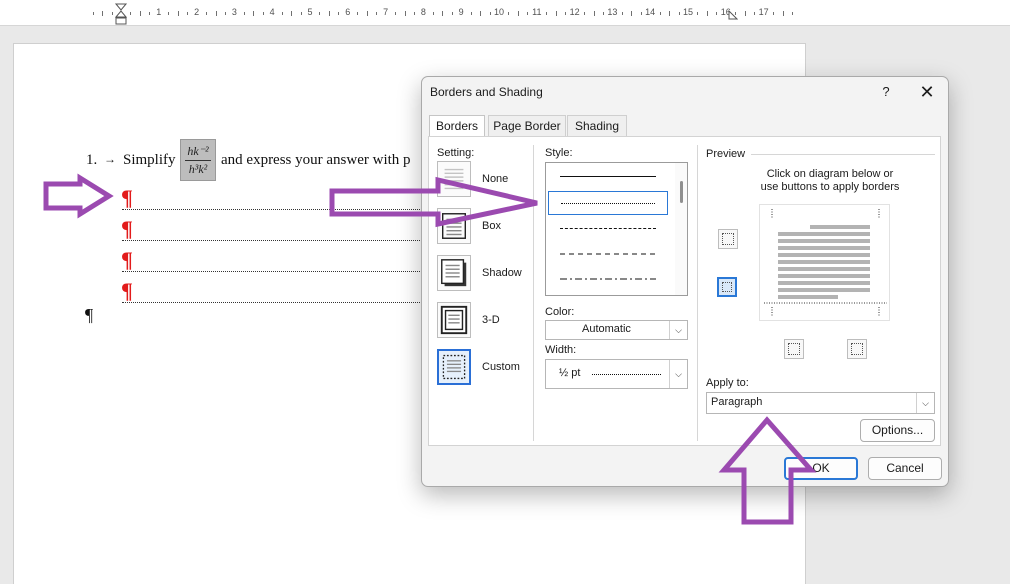 This screenshot has width=1010, height=584. What do you see at coordinates (905, 468) in the screenshot?
I see `cancel-button: Cancel` at bounding box center [905, 468].